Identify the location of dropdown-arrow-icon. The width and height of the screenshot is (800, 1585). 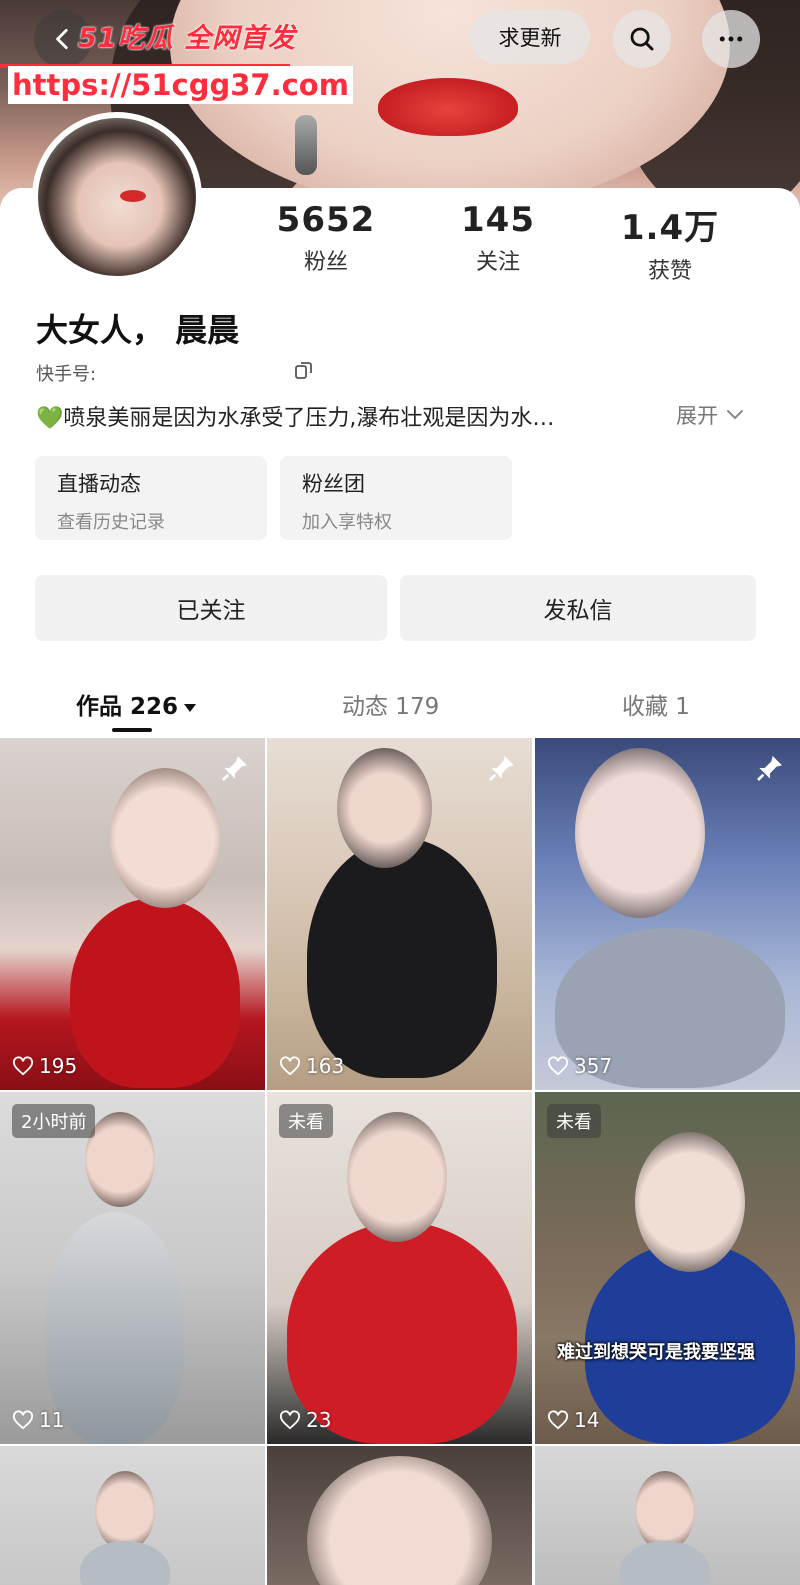
(190, 707).